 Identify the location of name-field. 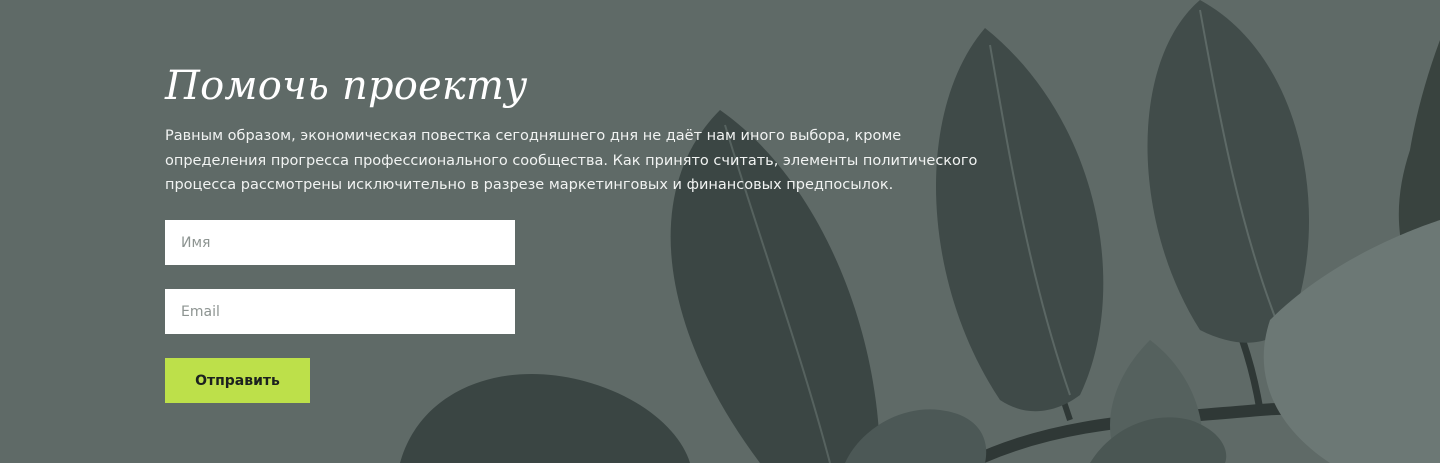
(340, 242).